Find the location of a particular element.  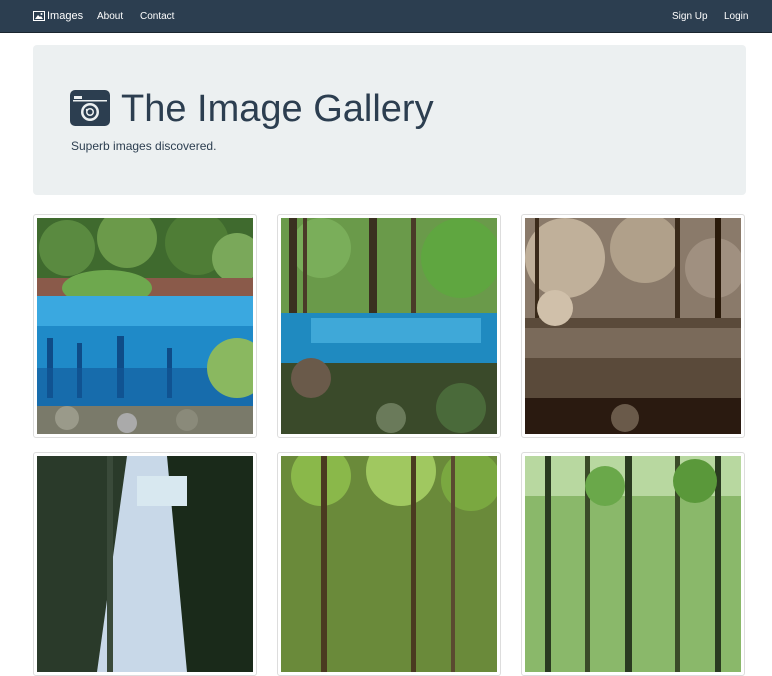

blue-lake-tall-trees-photo is located at coordinates (389, 326).